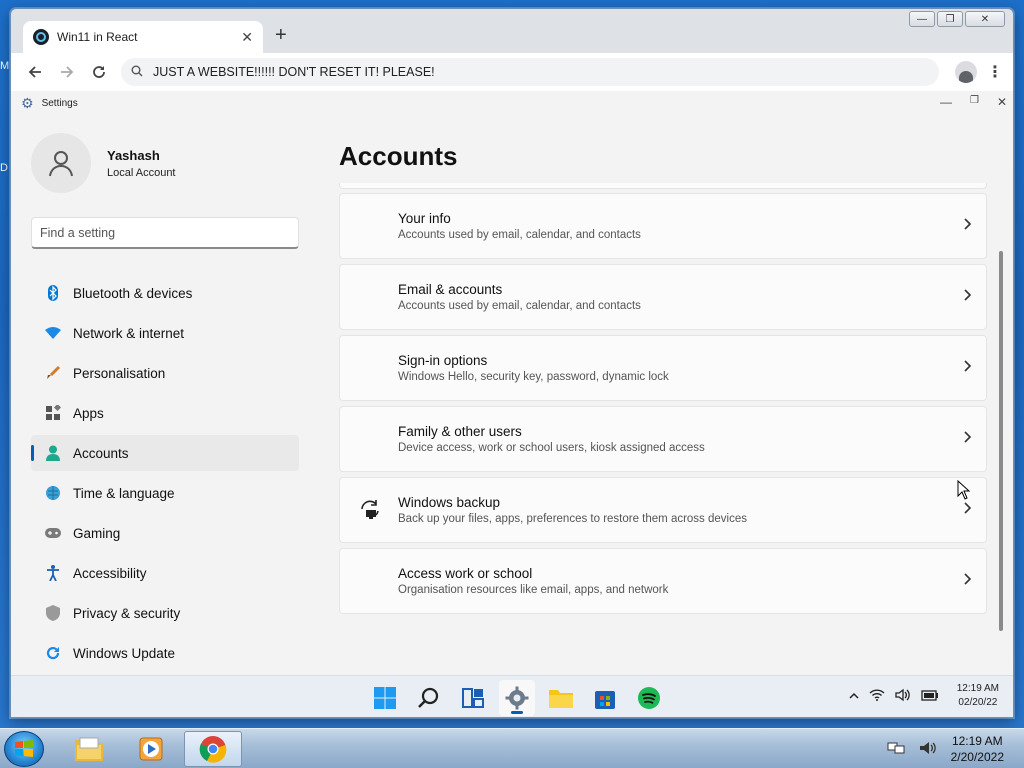 The height and width of the screenshot is (768, 1024). Describe the element at coordinates (930, 696) in the screenshot. I see `battery-icon` at that location.